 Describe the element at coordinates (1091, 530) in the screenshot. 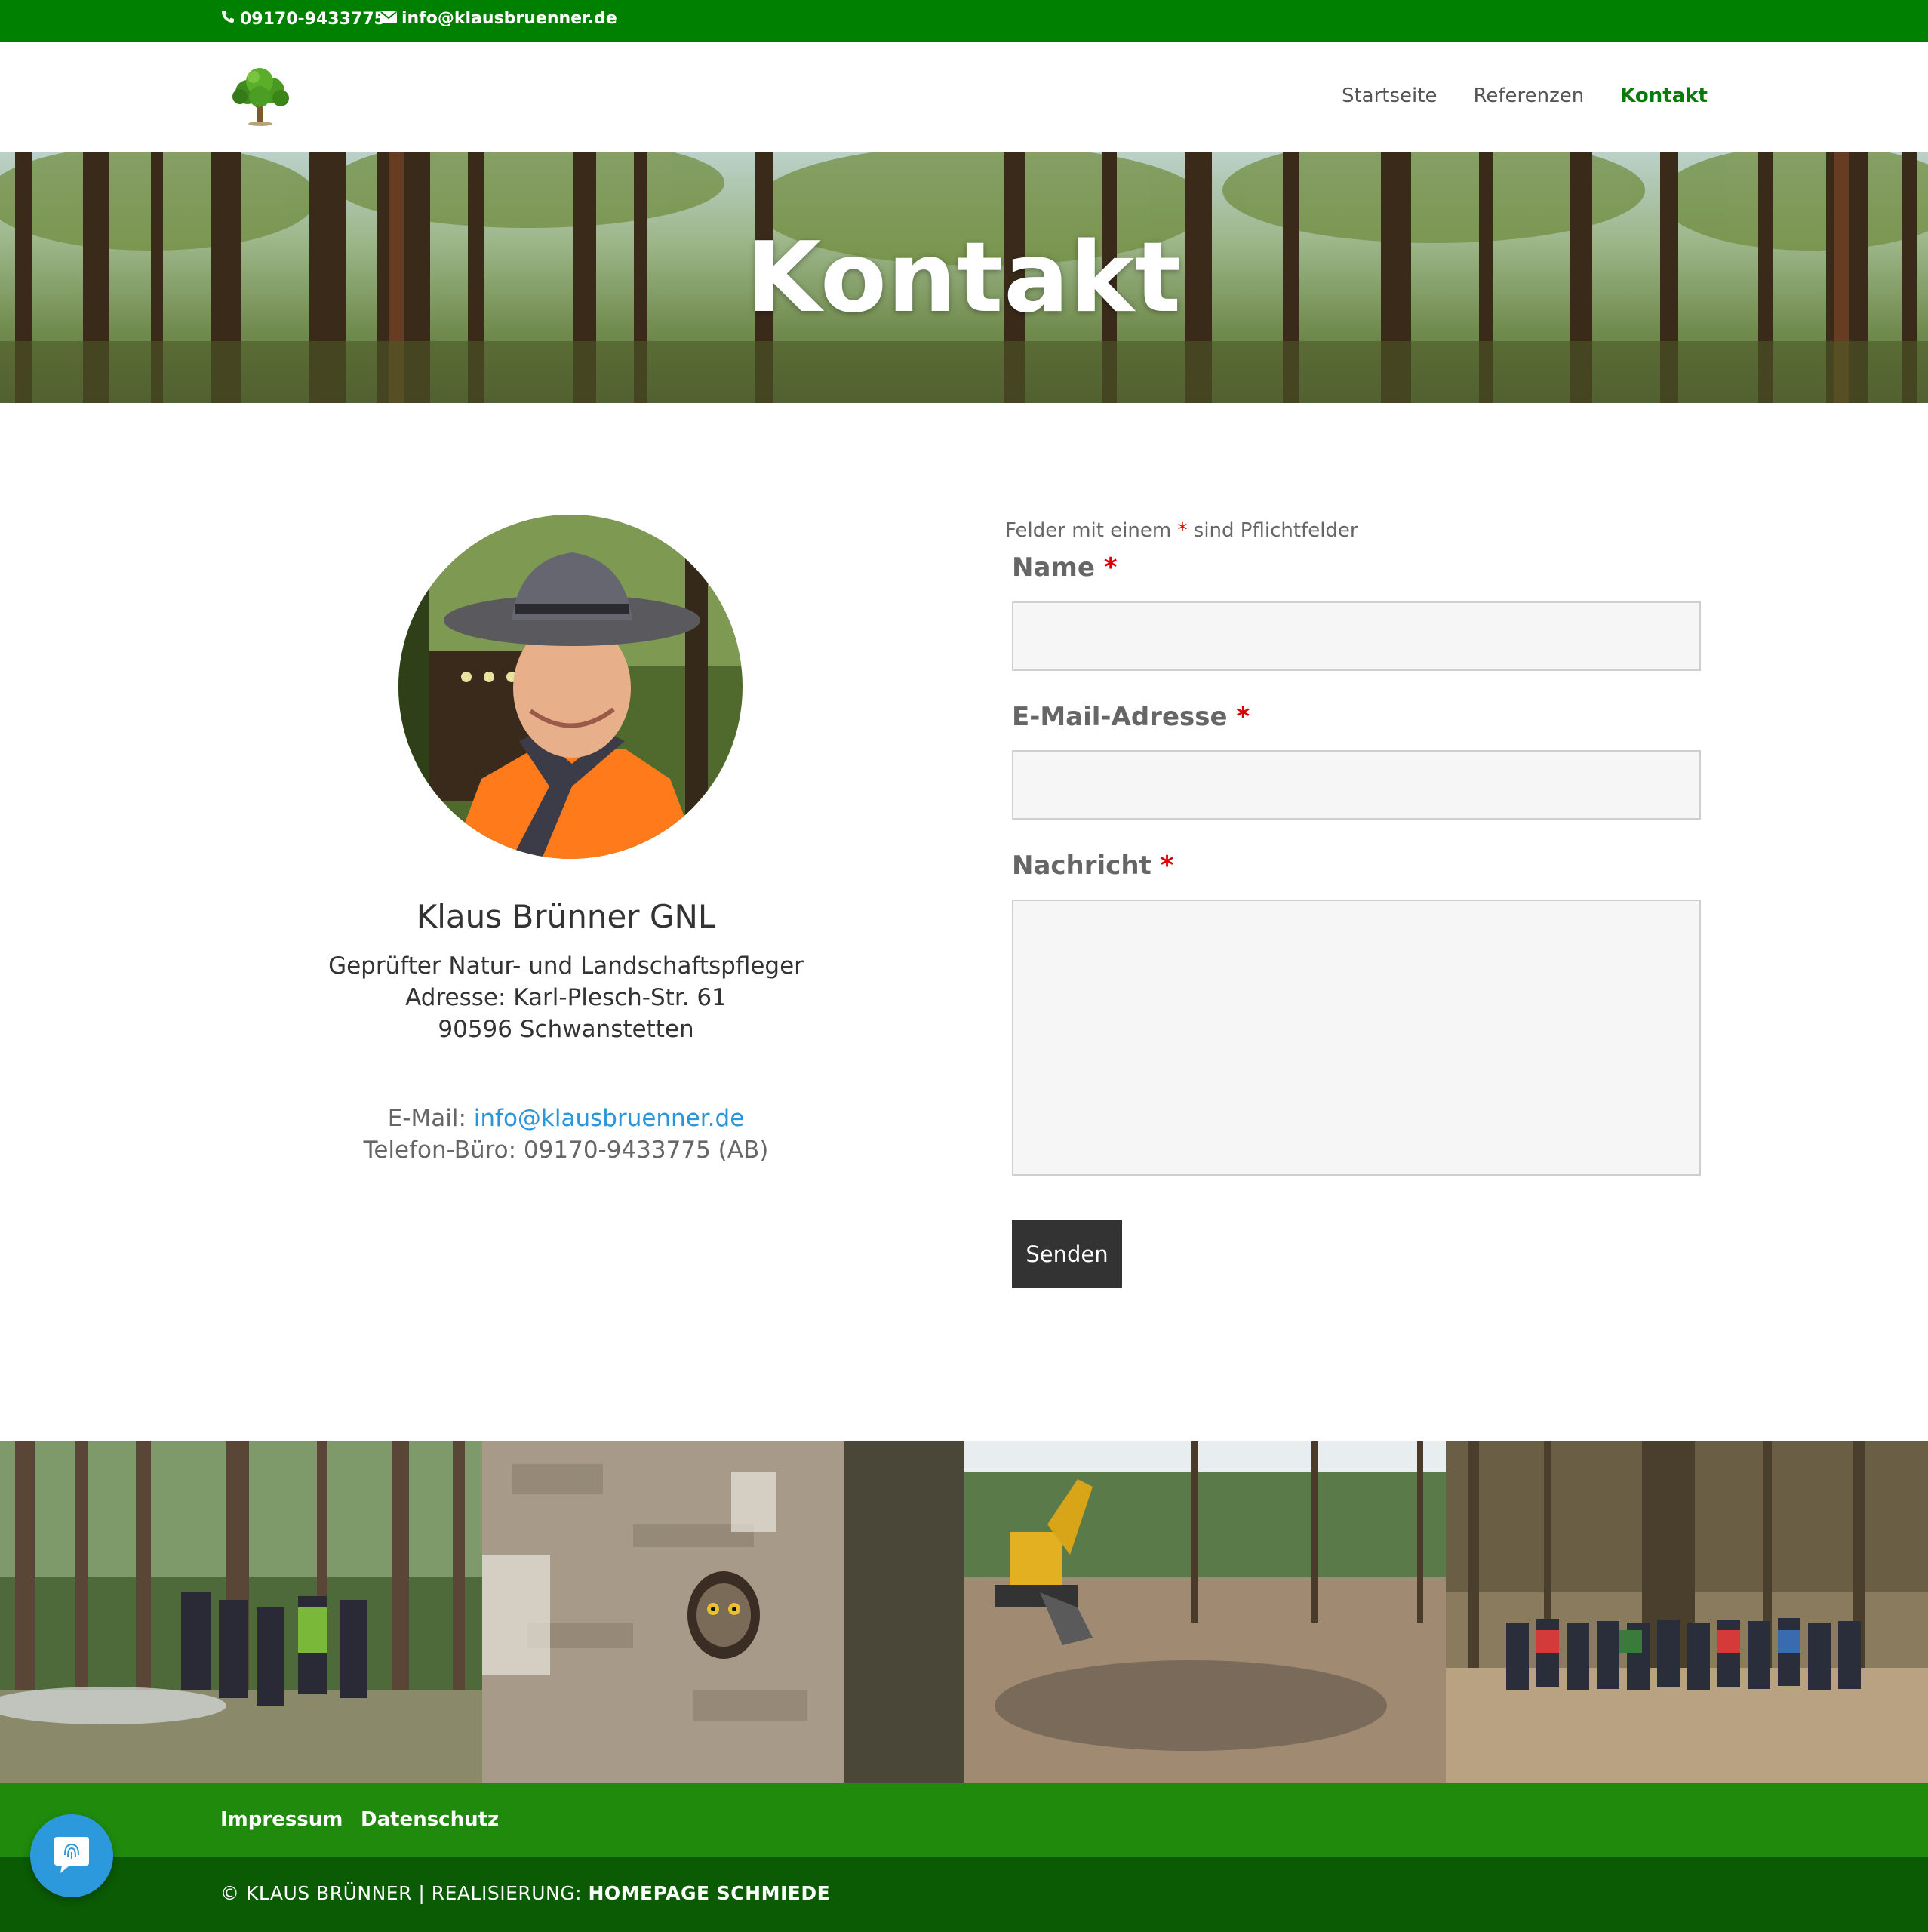

I see `required-note-prefix: Felder mit einem` at that location.